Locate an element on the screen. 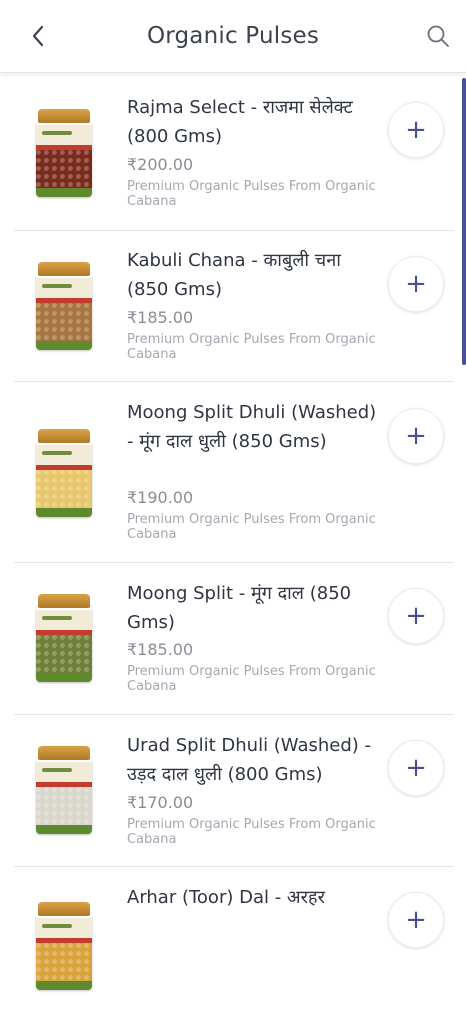 The image size is (466, 1026). chevron-left-icon is located at coordinates (38, 36).